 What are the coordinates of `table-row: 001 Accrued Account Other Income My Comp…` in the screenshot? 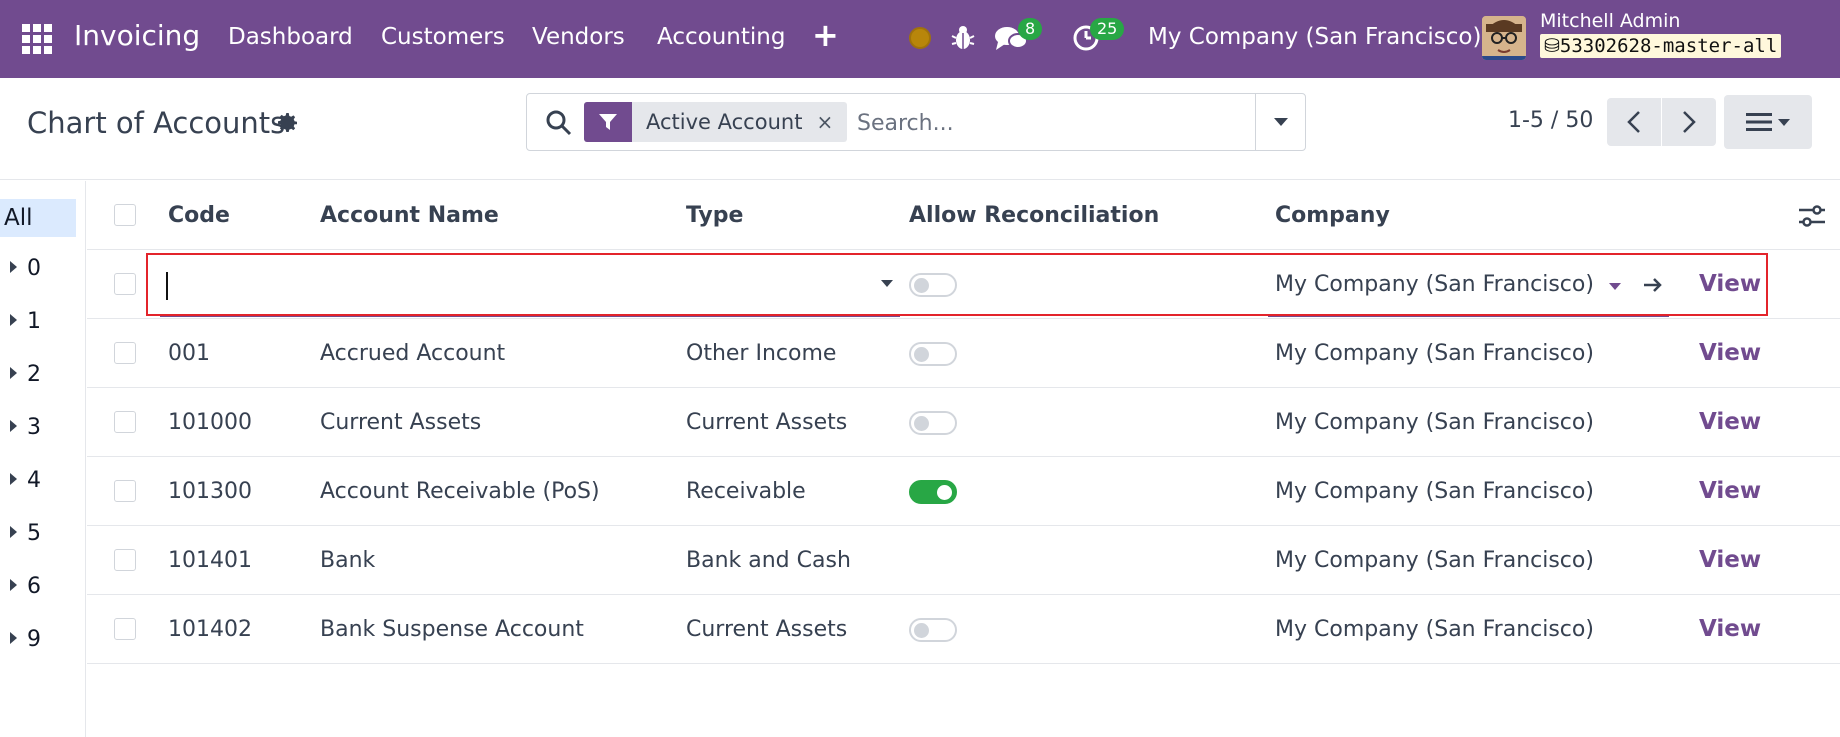 It's located at (963, 353).